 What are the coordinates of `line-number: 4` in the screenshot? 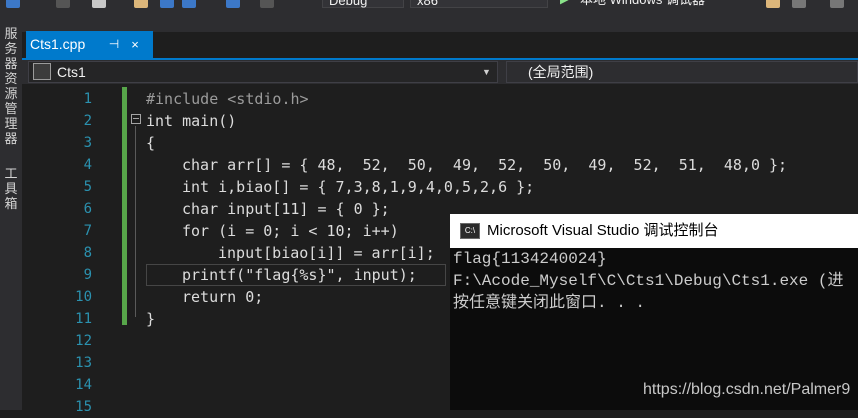 It's located at (87, 165).